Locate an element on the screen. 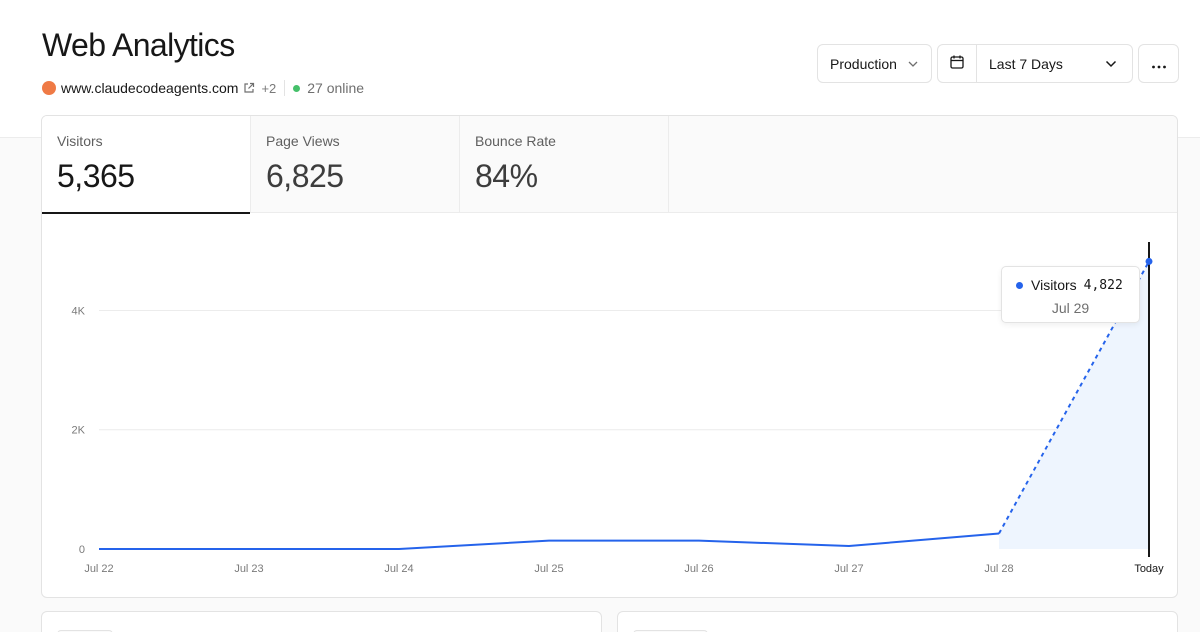 This screenshot has width=1200, height=632. site-favicon is located at coordinates (49, 88).